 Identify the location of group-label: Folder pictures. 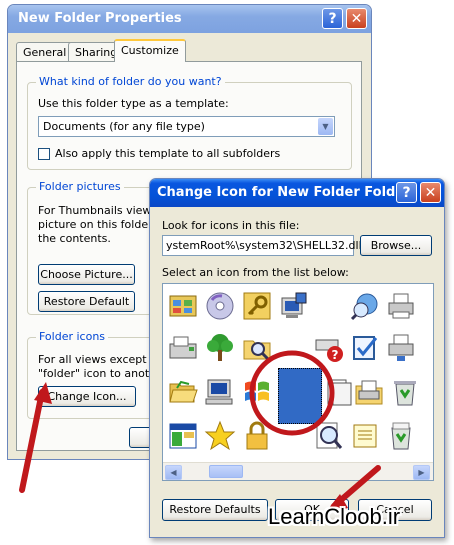
(80, 186).